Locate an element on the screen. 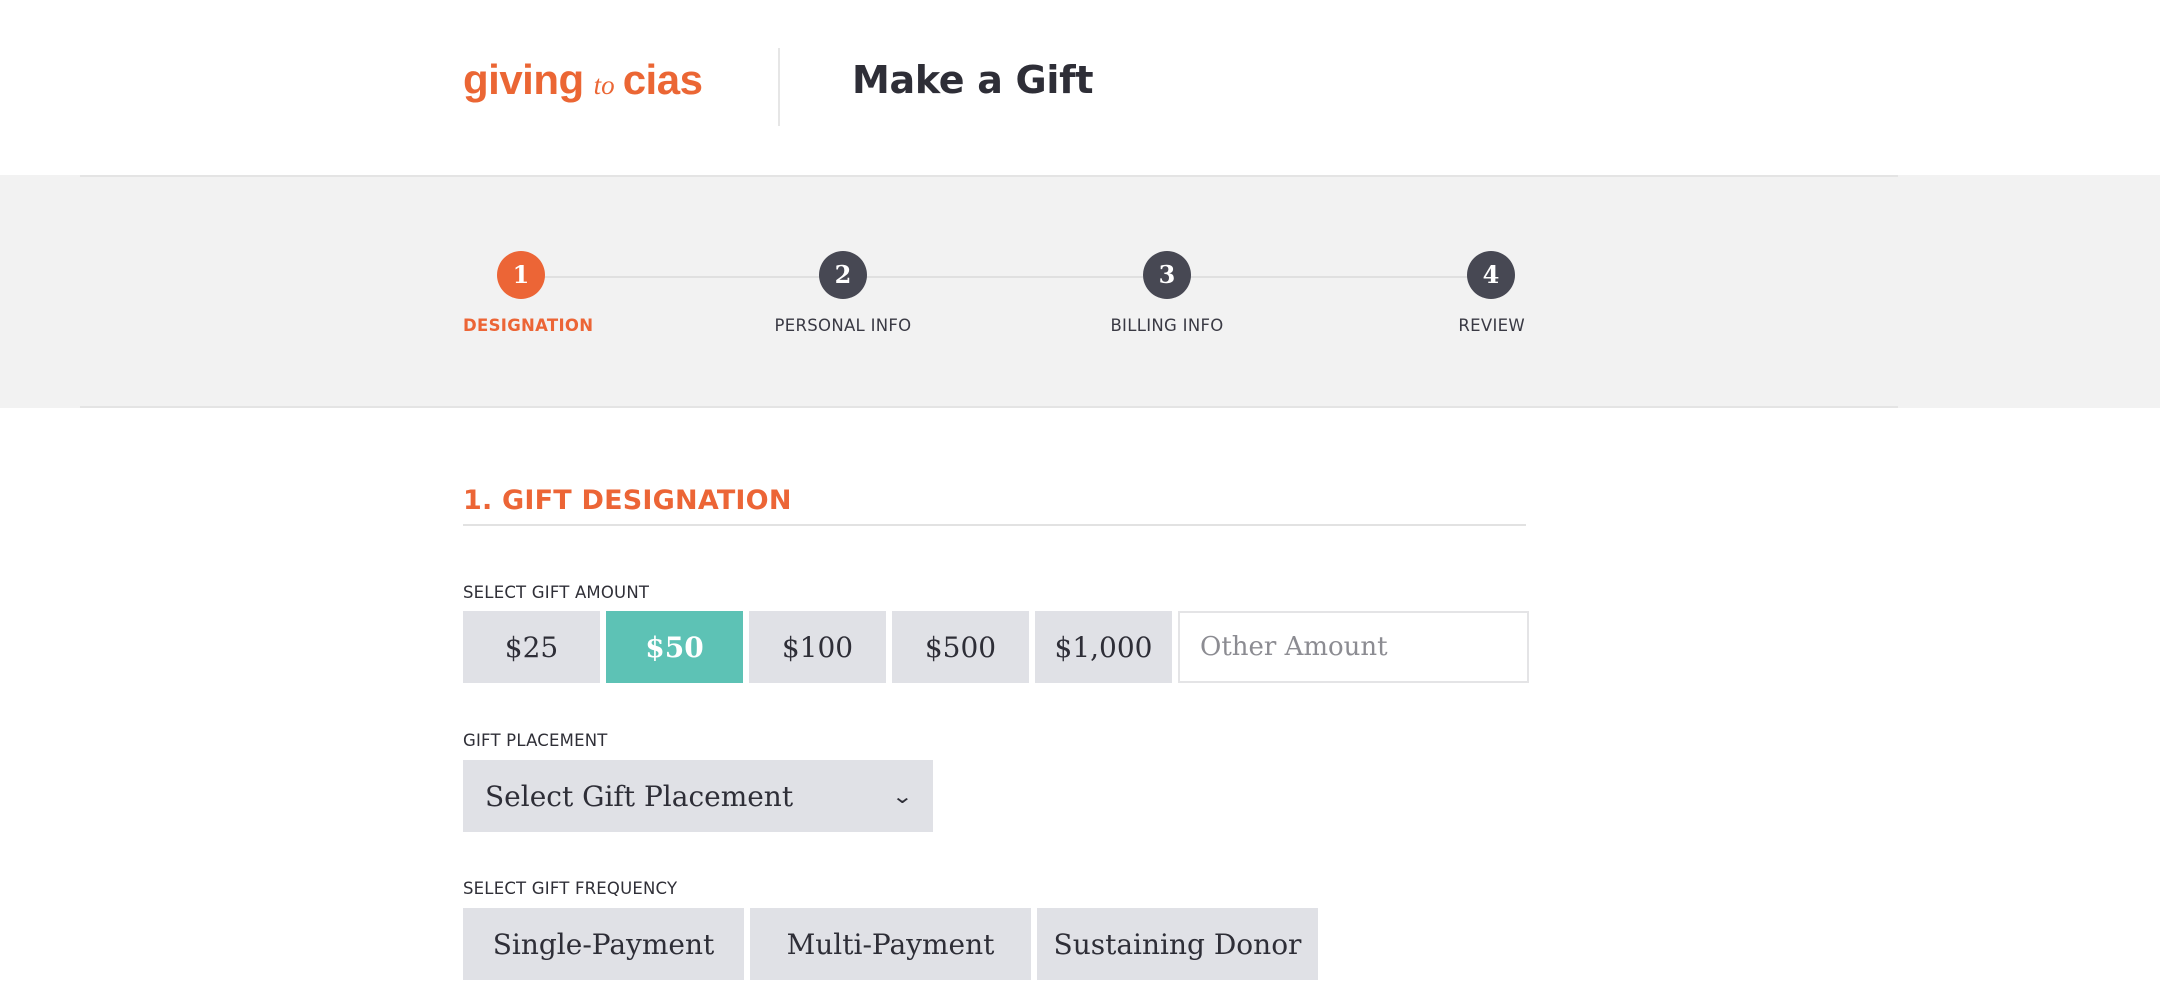 The height and width of the screenshot is (1000, 2160). amount-500-button: $500 is located at coordinates (960, 647).